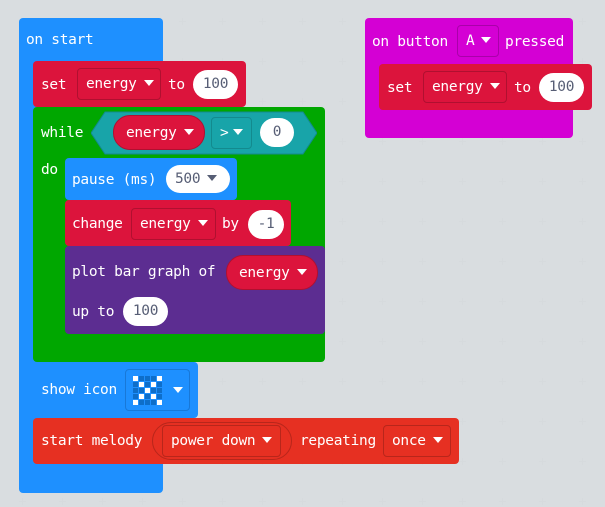 The width and height of the screenshot is (605, 507). What do you see at coordinates (410, 42) in the screenshot?
I see `on-button-prefix: on button` at bounding box center [410, 42].